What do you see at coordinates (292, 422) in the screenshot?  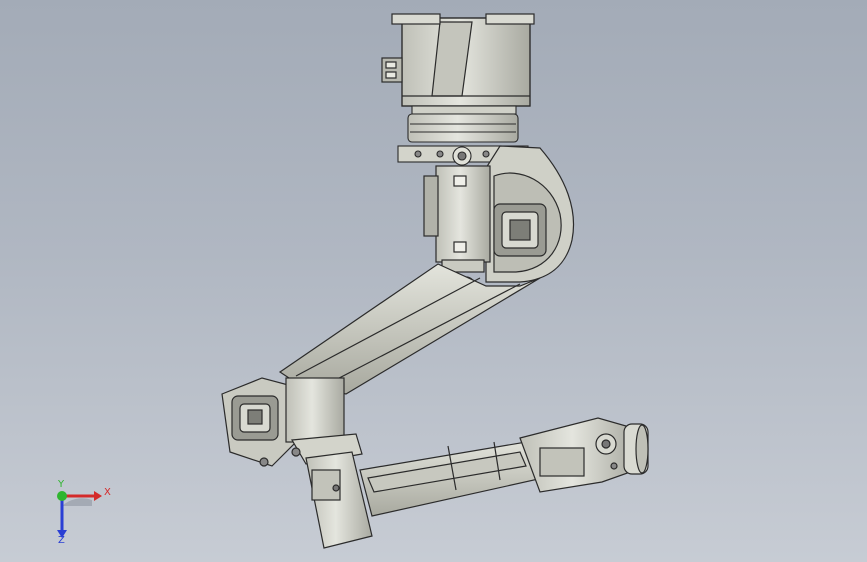 I see `elbow-joint` at bounding box center [292, 422].